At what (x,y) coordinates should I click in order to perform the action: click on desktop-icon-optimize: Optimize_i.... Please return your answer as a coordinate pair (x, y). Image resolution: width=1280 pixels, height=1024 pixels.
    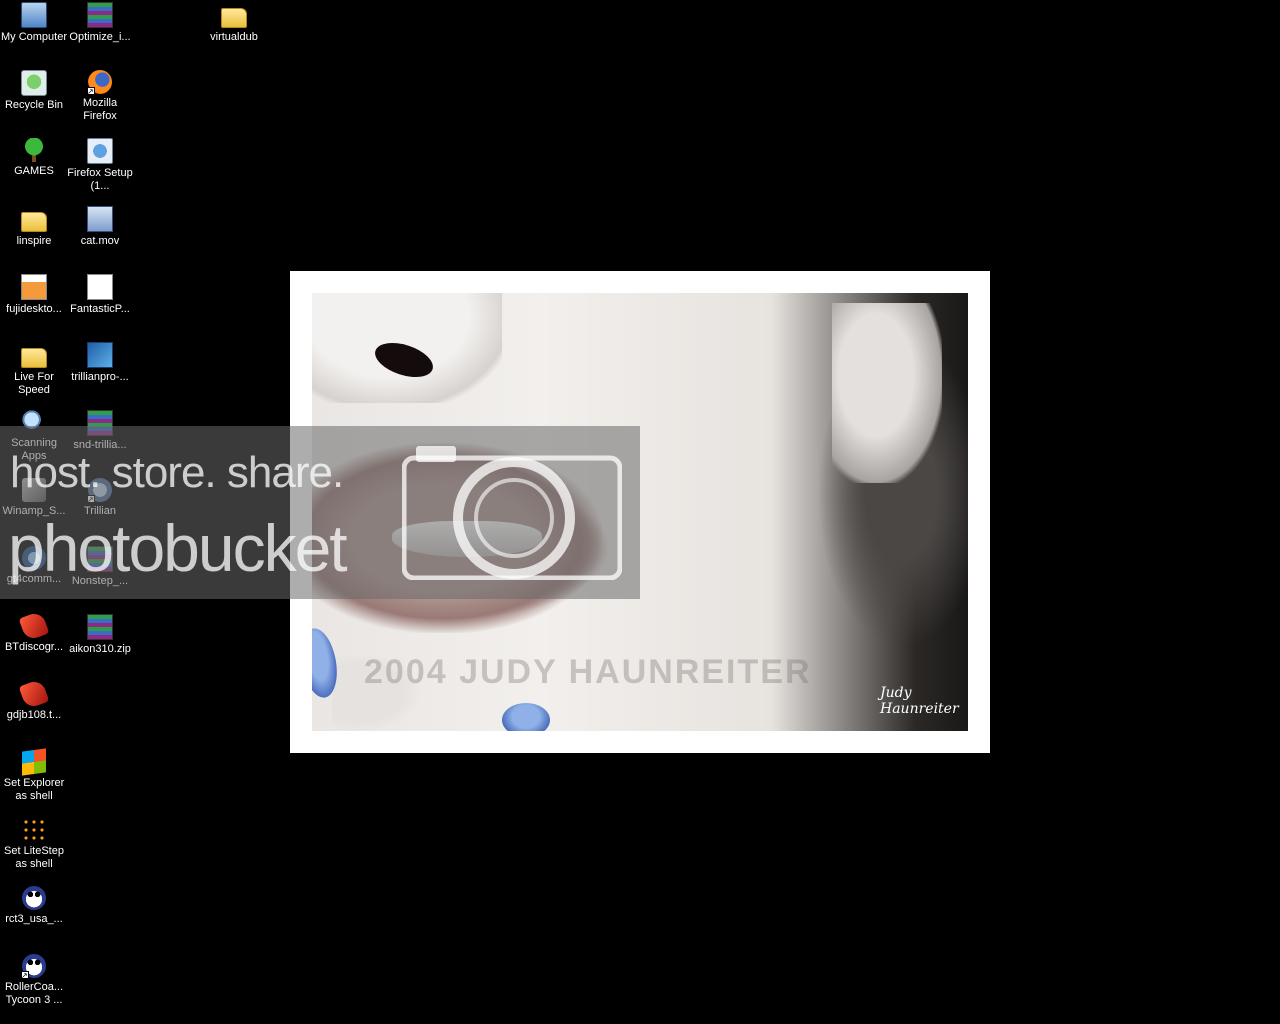
    Looking at the image, I should click on (100, 23).